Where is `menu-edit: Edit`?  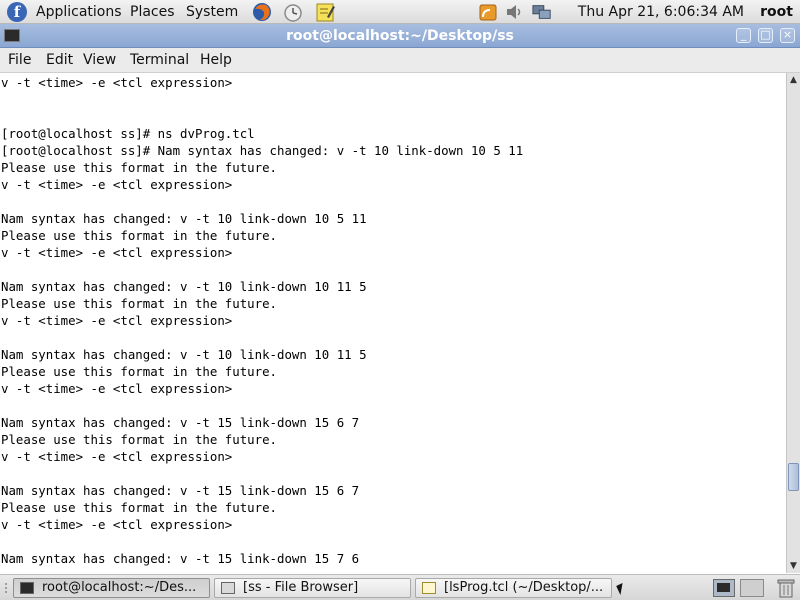 menu-edit: Edit is located at coordinates (59, 60).